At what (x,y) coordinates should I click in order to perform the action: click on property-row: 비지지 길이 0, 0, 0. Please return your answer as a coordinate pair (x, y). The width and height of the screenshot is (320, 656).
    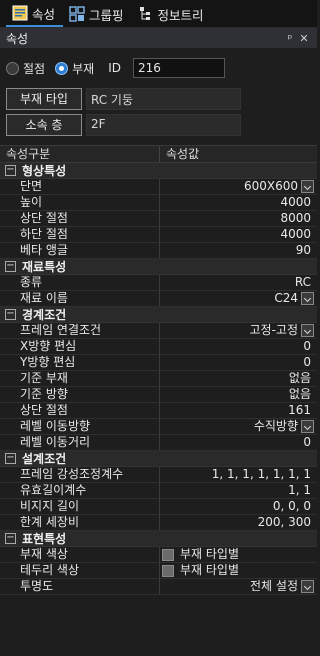
    Looking at the image, I should click on (158, 507).